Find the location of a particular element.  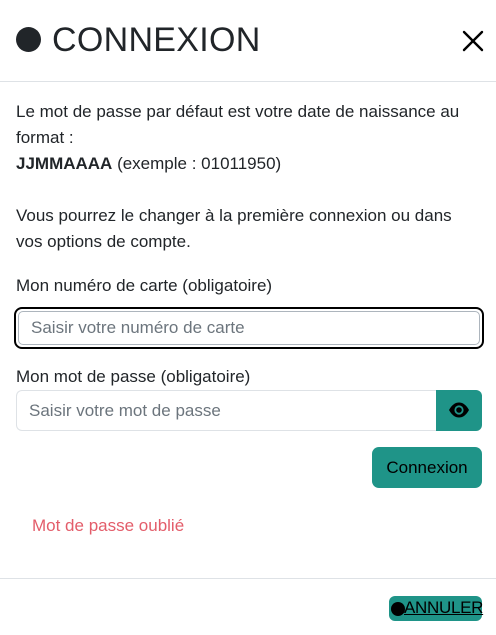

info-format-line: JJMMAAAA (exemple : 01011950) is located at coordinates (251, 164).